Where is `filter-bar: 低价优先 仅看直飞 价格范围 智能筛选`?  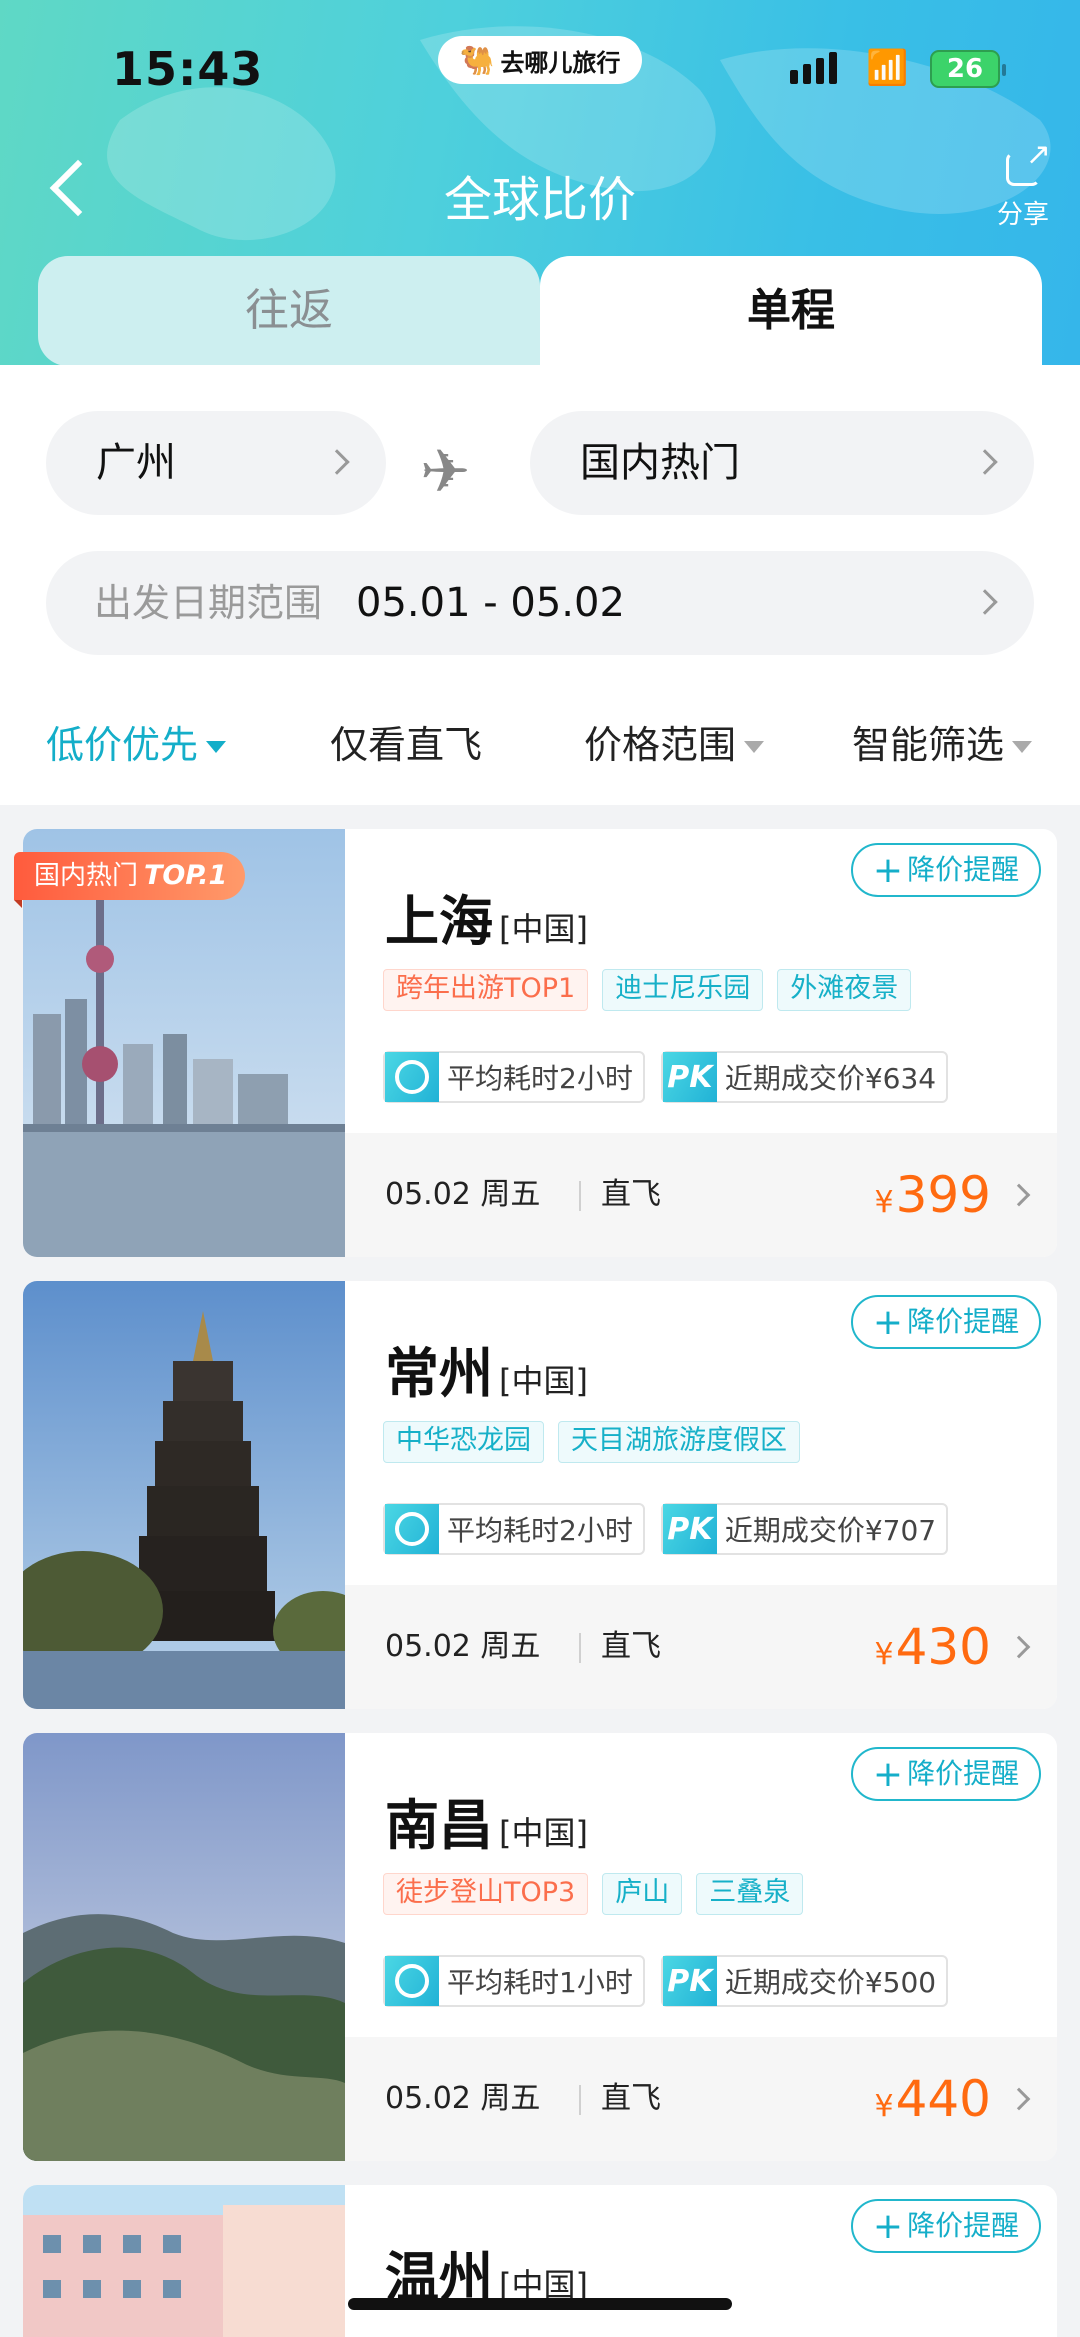 filter-bar: 低价优先 仅看直飞 价格范围 智能筛选 is located at coordinates (540, 745).